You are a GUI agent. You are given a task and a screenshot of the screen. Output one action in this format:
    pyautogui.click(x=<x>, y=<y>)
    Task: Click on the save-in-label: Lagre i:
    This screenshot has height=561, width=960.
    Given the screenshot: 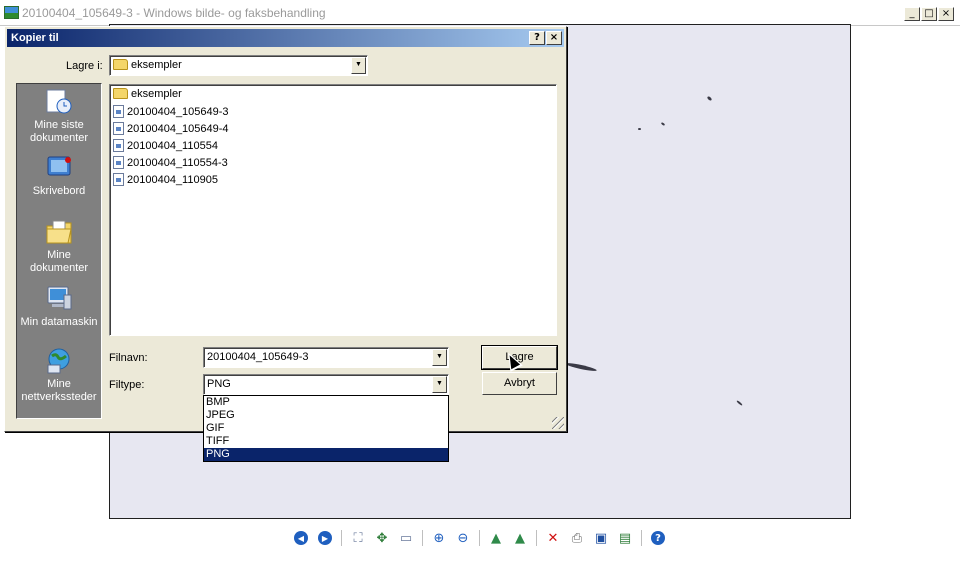 What is the action you would take?
    pyautogui.click(x=84, y=66)
    